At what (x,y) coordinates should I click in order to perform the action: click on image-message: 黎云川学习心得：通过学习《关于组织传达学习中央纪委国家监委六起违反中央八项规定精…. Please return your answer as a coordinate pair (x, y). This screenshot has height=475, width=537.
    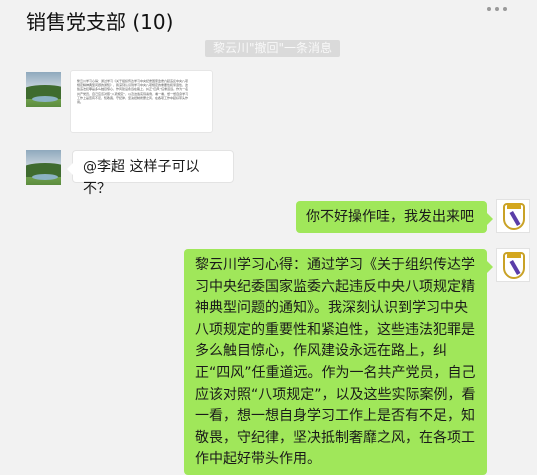
    Looking at the image, I should click on (141, 101).